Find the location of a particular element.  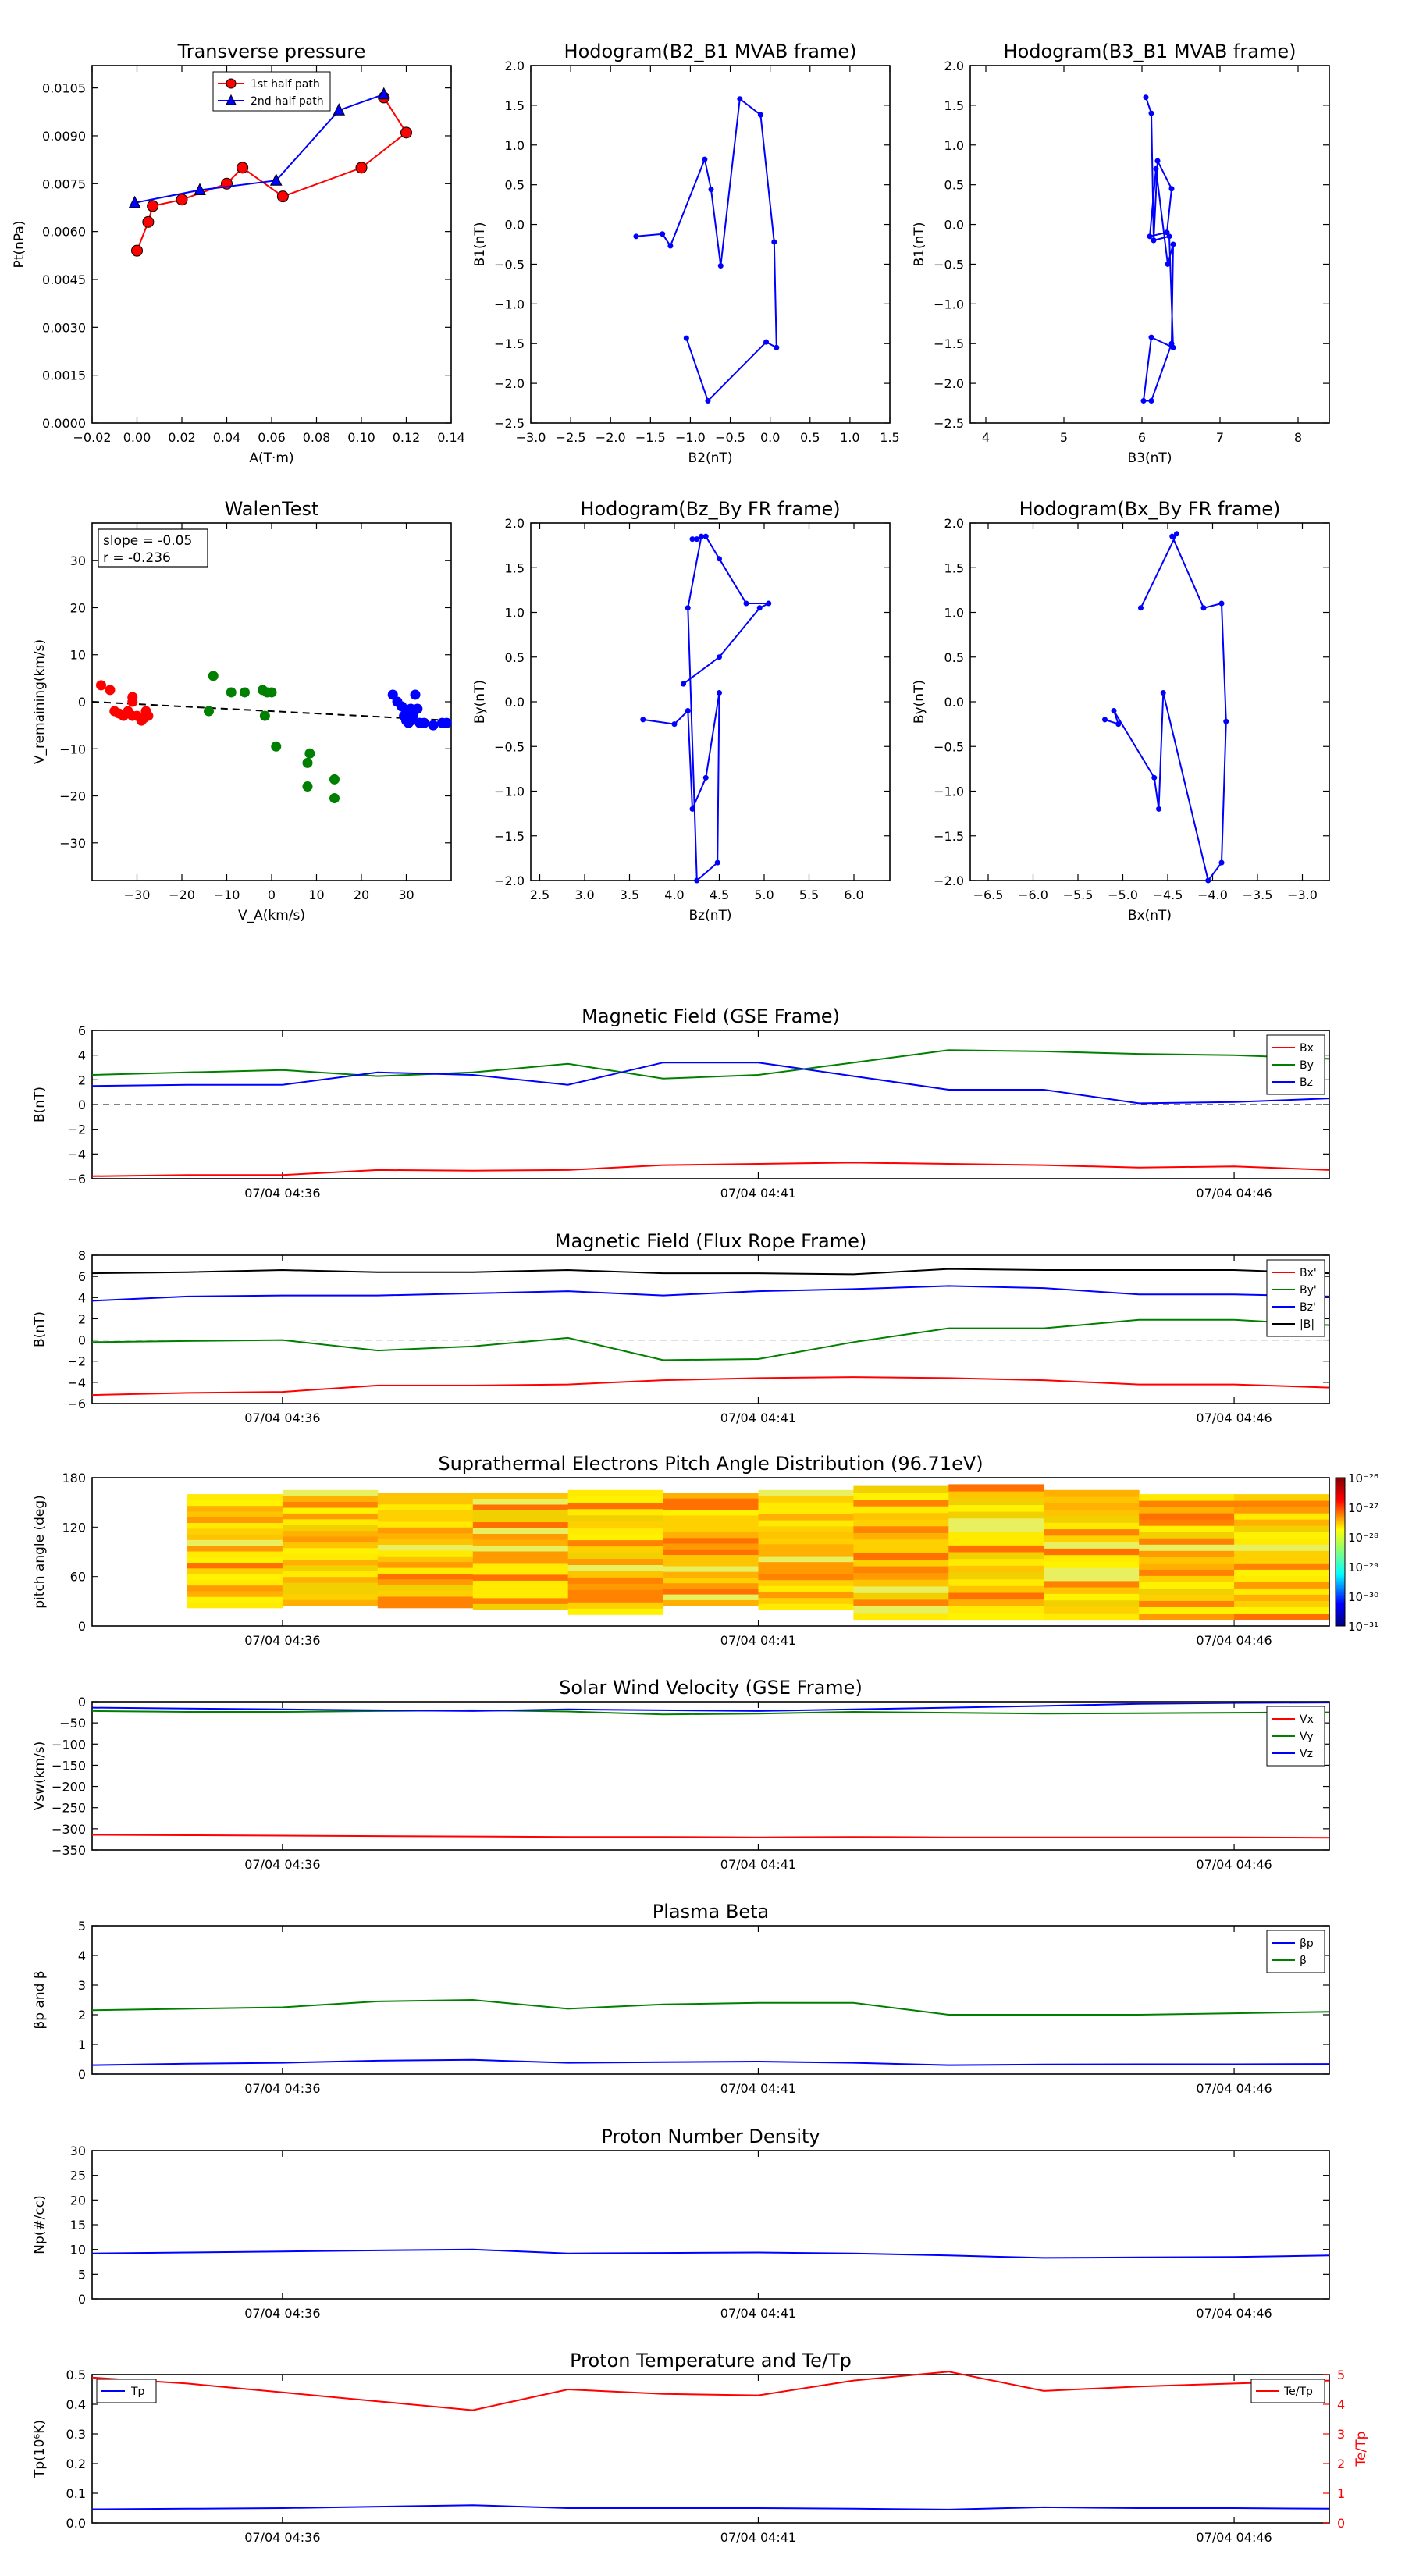

colorbar-tick-label: 10⁻³⁰ is located at coordinates (1363, 1597).